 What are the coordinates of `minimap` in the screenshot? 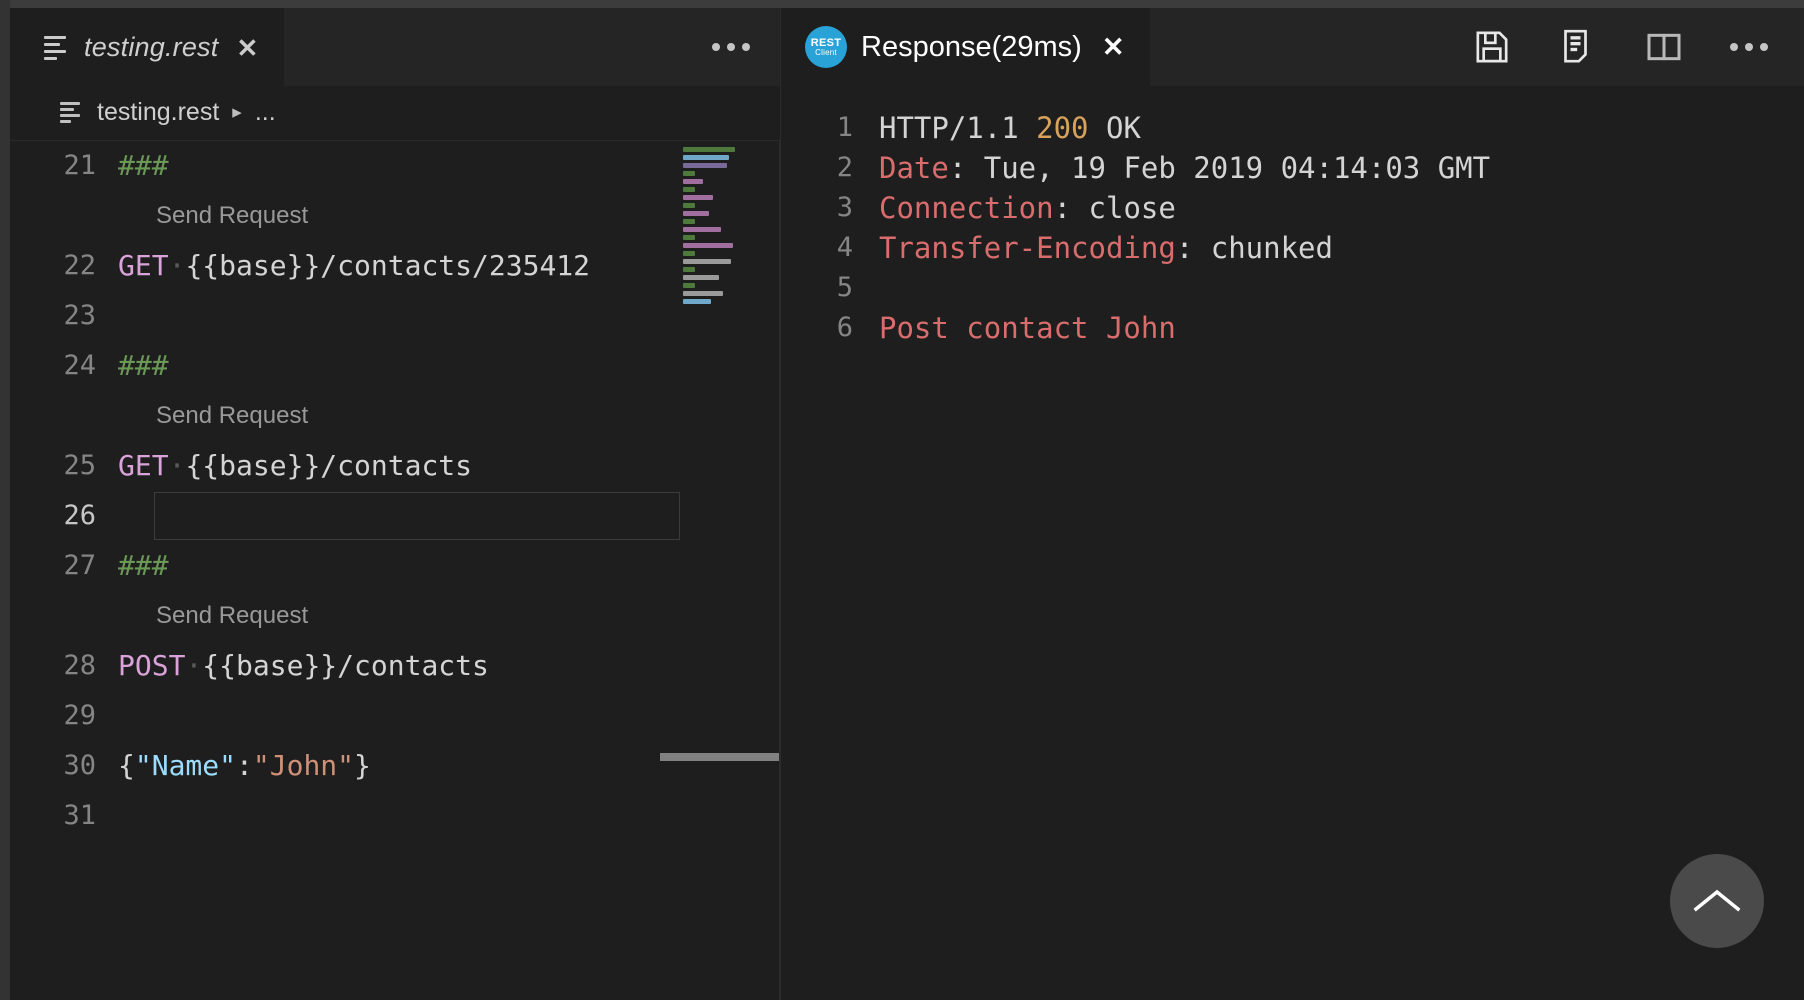 It's located at (713, 570).